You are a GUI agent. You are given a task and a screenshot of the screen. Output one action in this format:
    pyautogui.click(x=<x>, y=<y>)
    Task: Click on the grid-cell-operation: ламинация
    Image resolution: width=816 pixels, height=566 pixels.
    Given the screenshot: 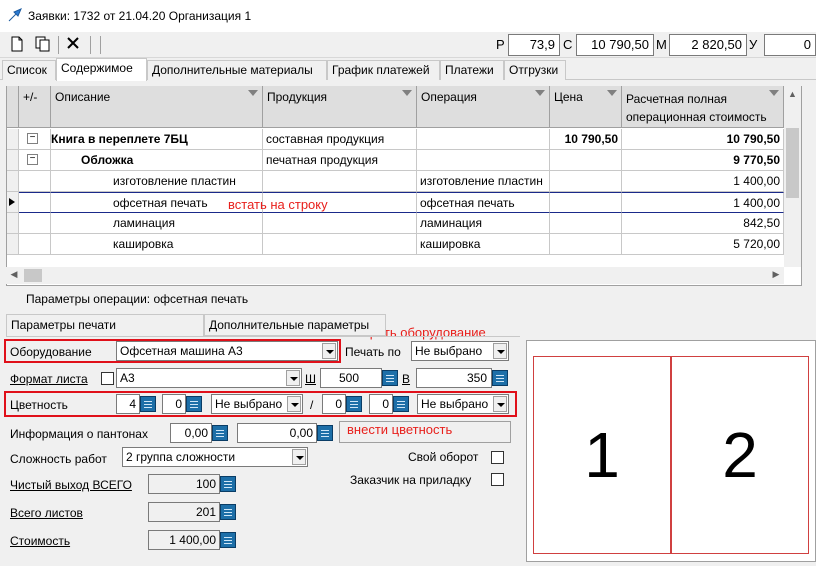 What is the action you would take?
    pyautogui.click(x=483, y=223)
    